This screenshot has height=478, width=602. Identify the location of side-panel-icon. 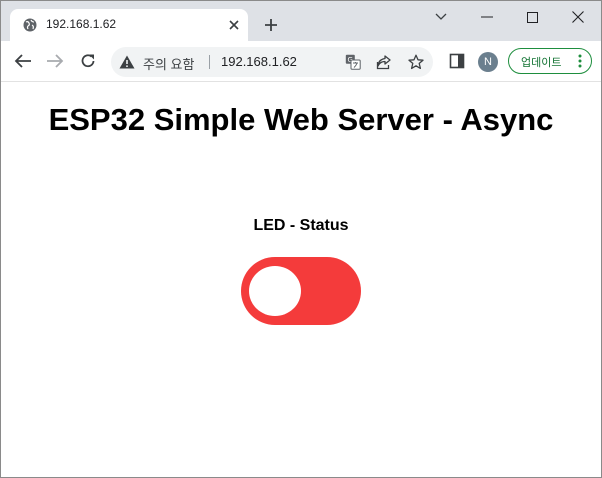
(457, 61).